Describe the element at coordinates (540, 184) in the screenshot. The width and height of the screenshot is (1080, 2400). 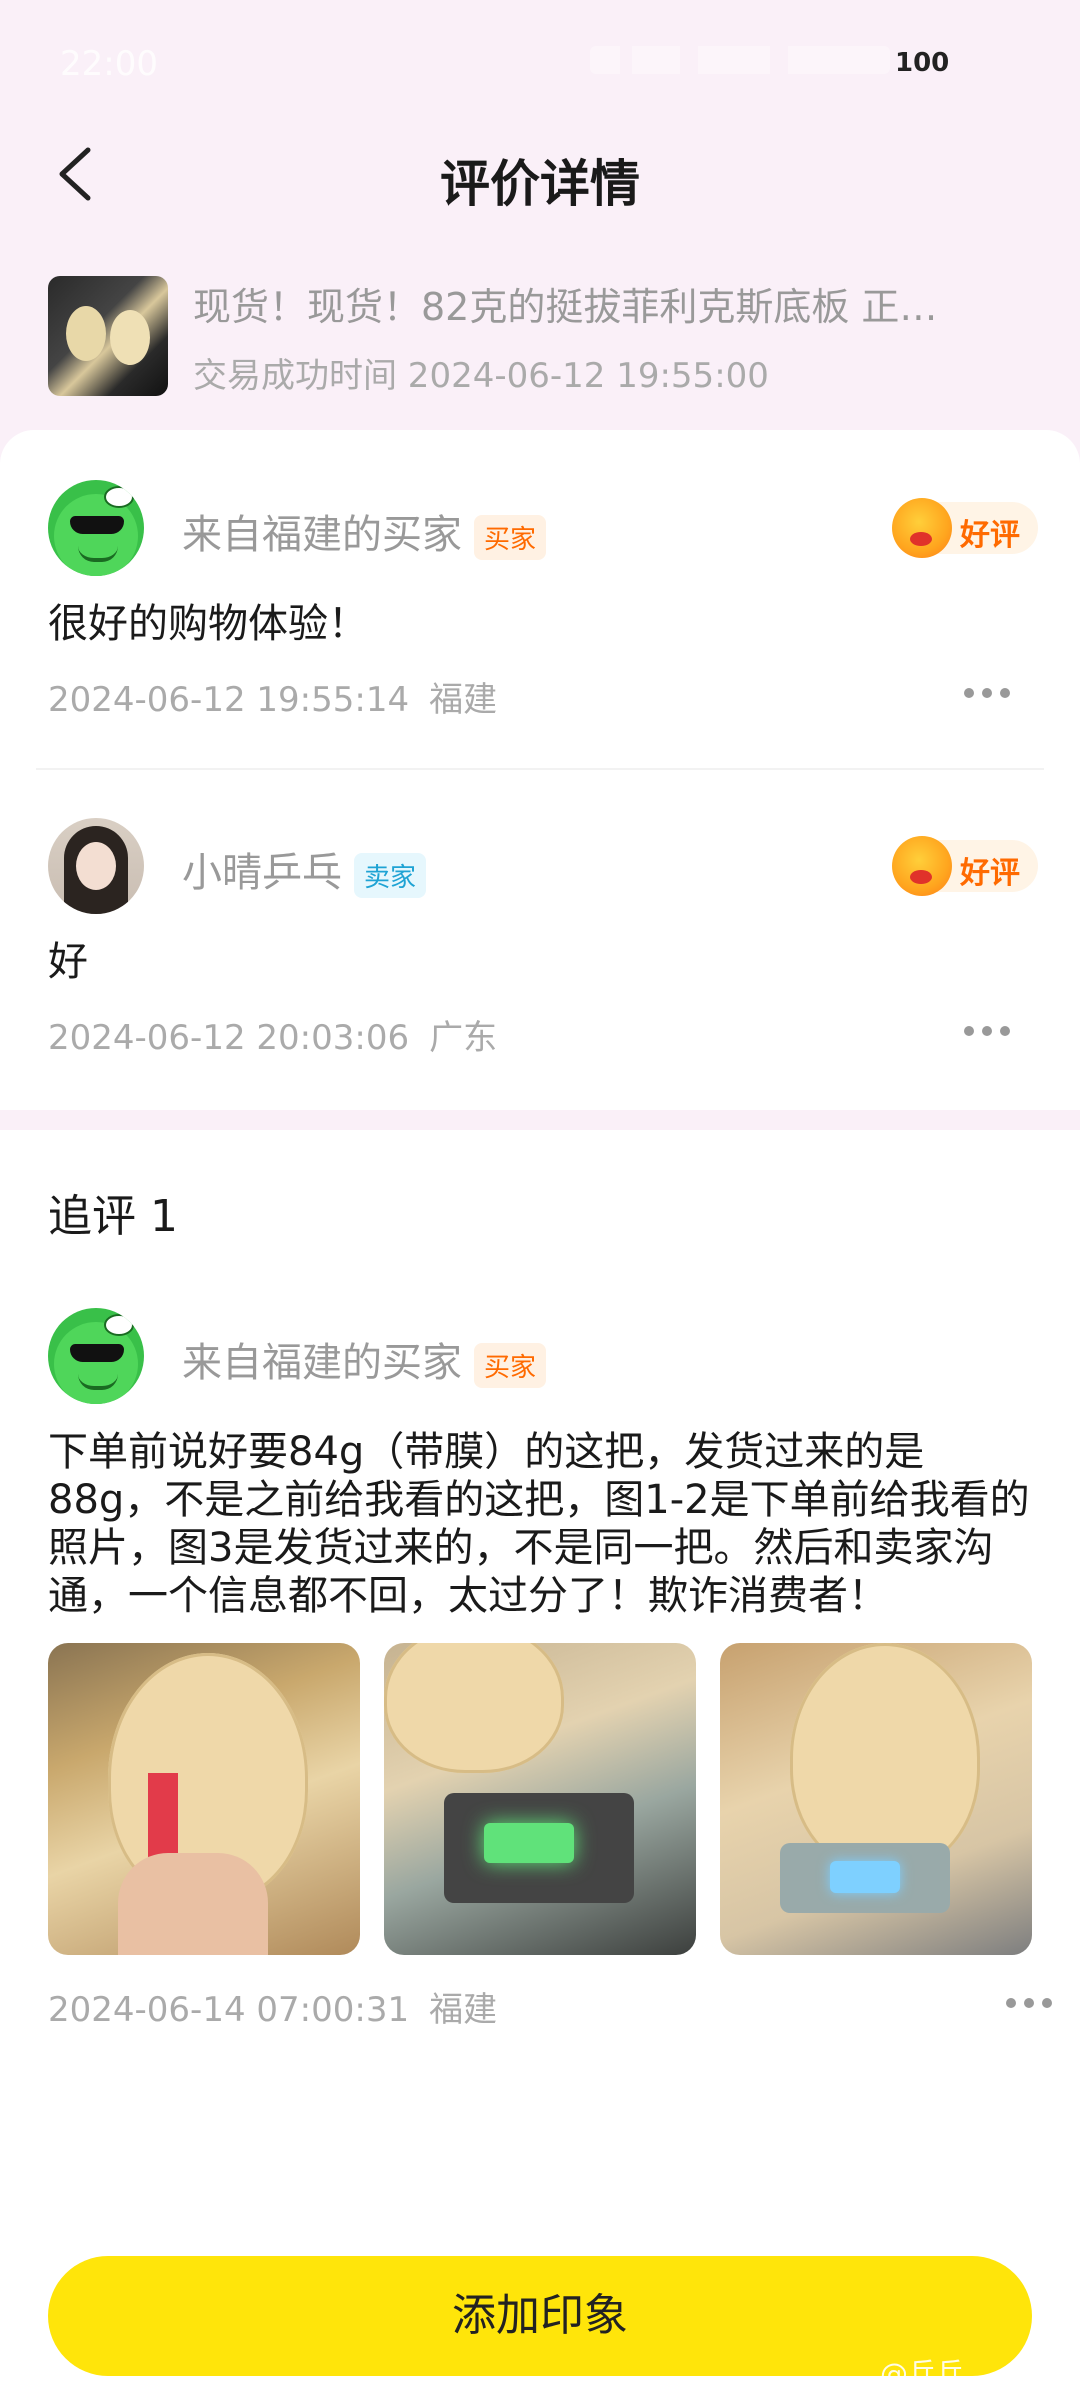
I see `page-title: 评价详情` at that location.